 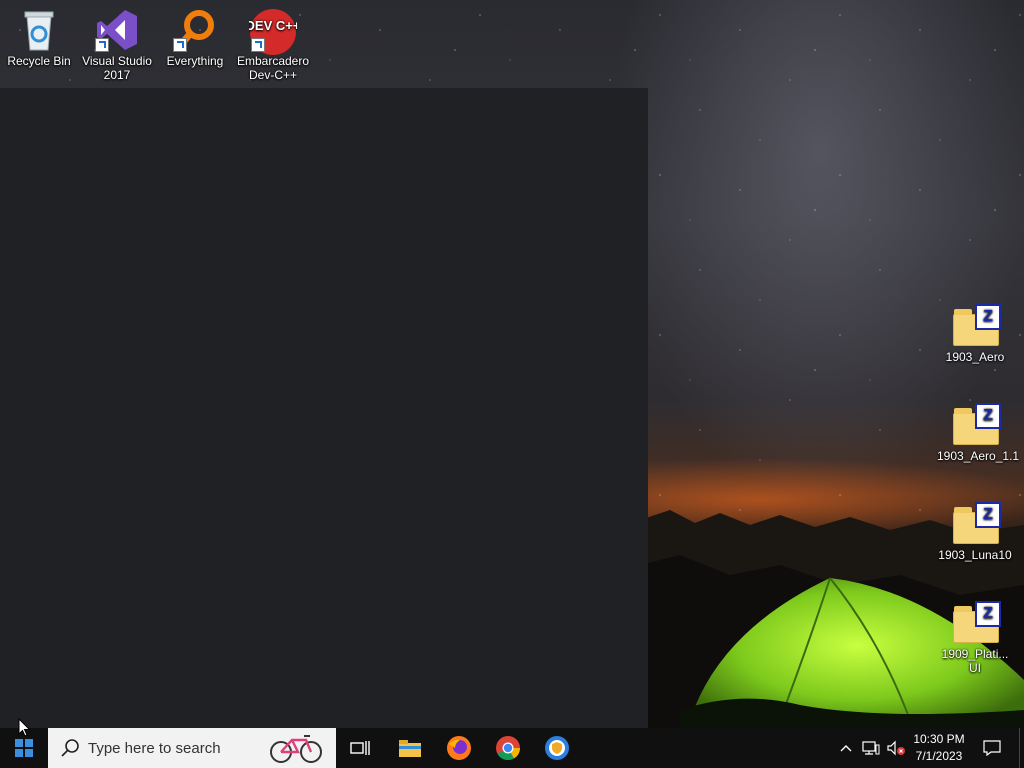 What do you see at coordinates (939, 748) in the screenshot?
I see `taskbar-clock: 10:30 PM 7/1/2023` at bounding box center [939, 748].